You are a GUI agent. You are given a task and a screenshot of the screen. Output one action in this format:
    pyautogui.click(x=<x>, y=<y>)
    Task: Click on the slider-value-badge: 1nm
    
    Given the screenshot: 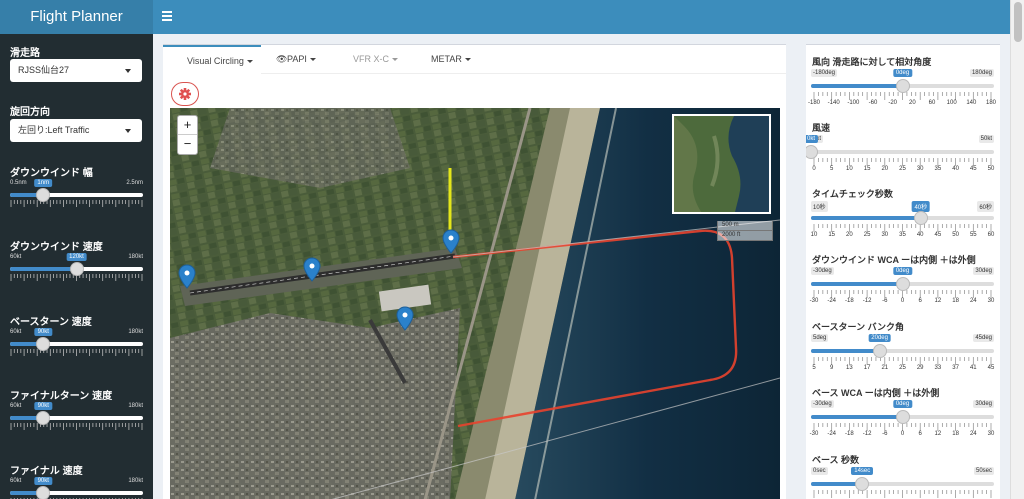 What is the action you would take?
    pyautogui.click(x=43, y=183)
    